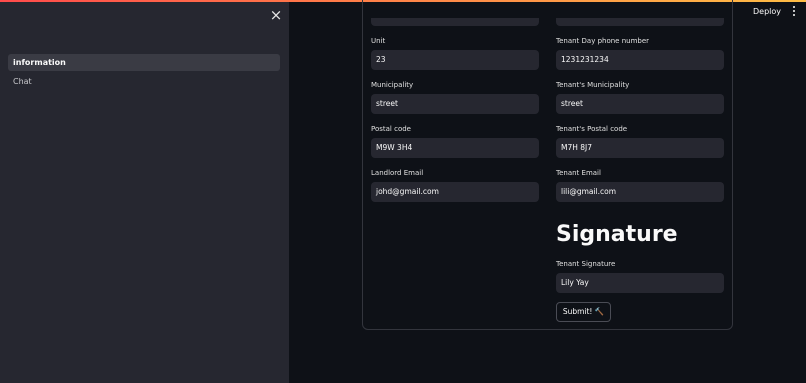  I want to click on unit-input: 23, so click(455, 60).